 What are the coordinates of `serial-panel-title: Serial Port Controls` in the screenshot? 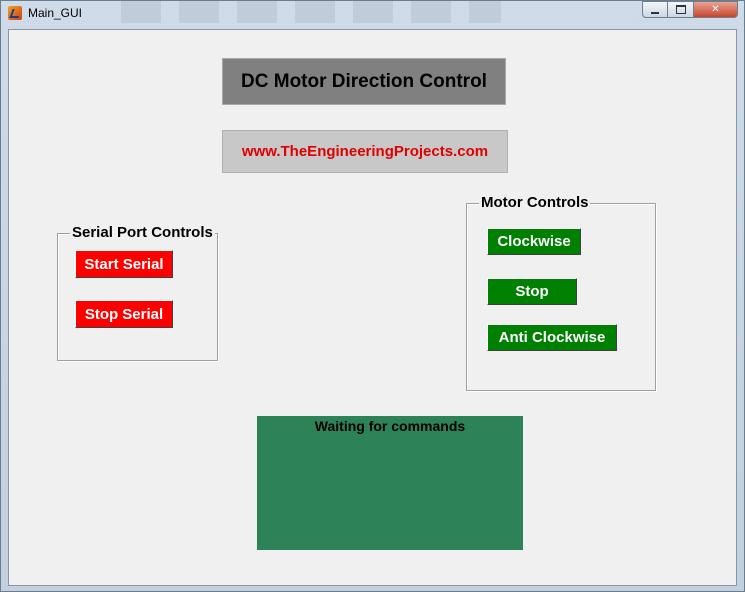 It's located at (142, 232).